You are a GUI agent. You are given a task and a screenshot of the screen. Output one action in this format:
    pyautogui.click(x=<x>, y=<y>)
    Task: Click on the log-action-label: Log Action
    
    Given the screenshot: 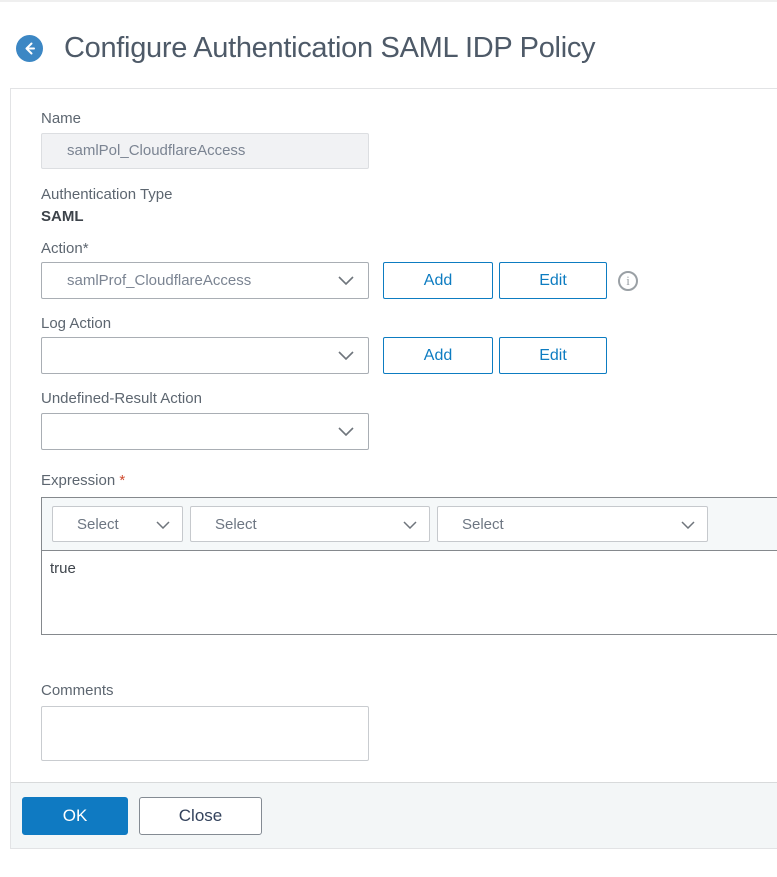 What is the action you would take?
    pyautogui.click(x=76, y=323)
    